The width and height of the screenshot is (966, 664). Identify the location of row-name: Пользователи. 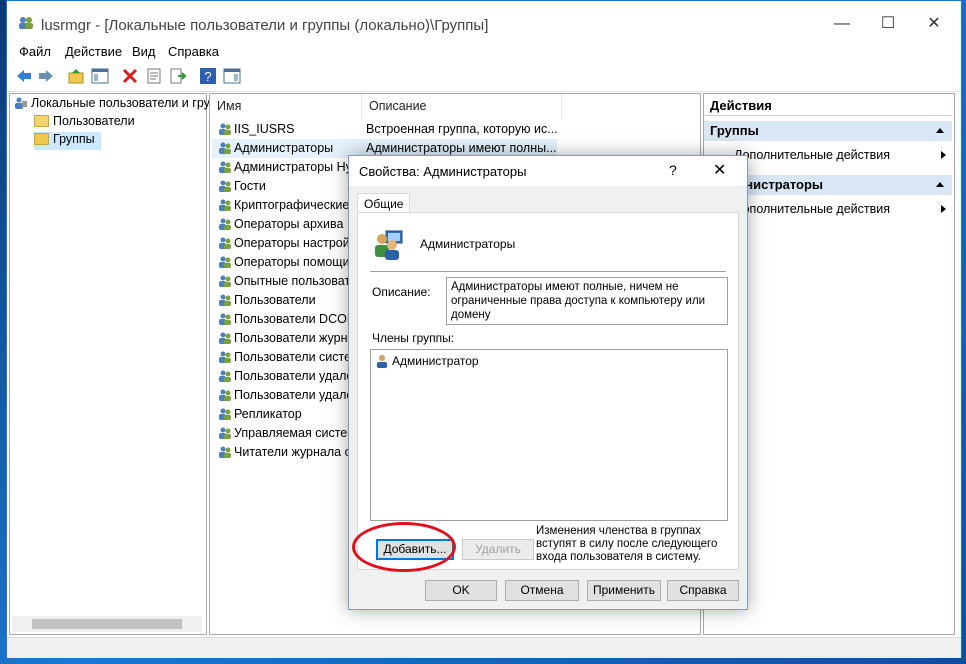
(275, 300).